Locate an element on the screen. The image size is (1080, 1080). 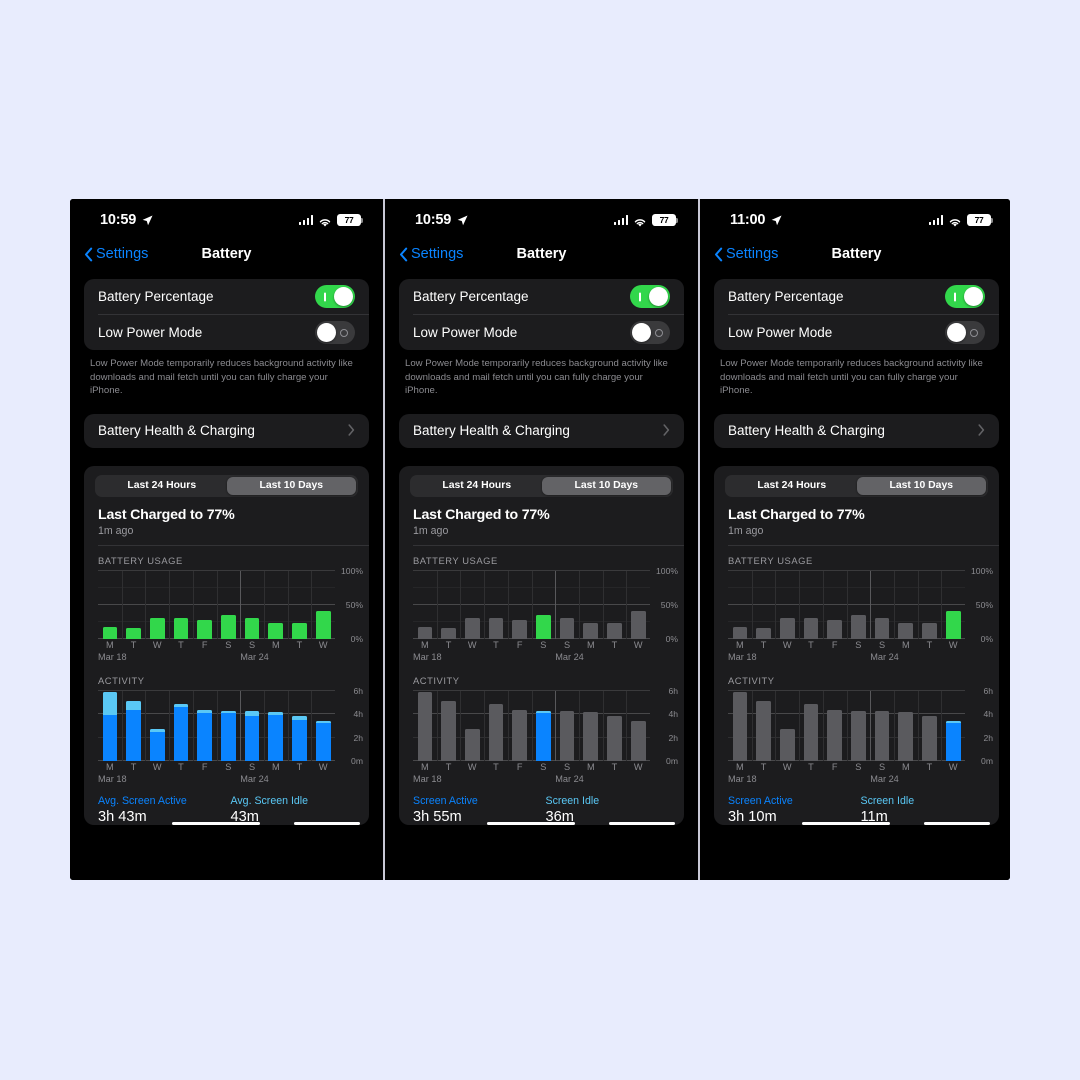
x-tick-label: W is located at coordinates (323, 766).